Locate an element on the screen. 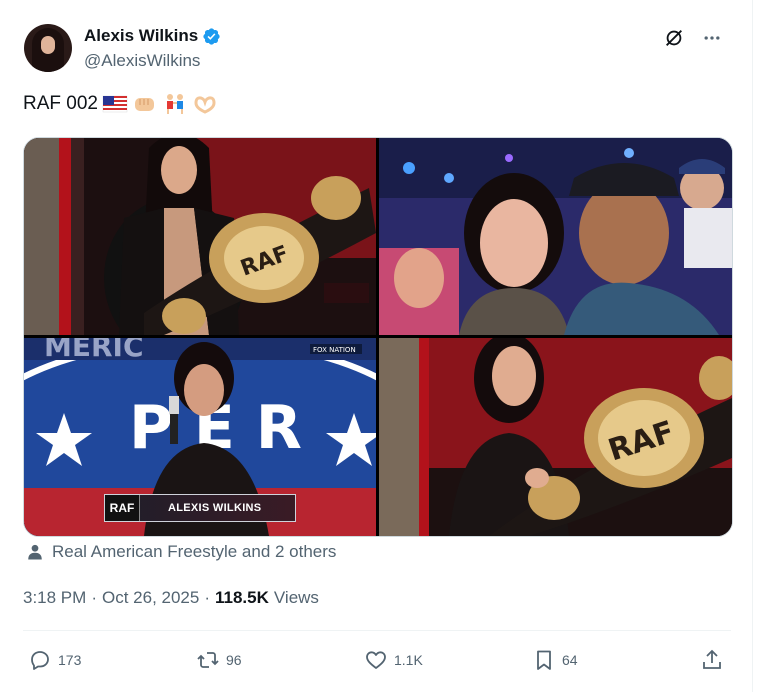 The image size is (761, 692). share-button is located at coordinates (712, 660).